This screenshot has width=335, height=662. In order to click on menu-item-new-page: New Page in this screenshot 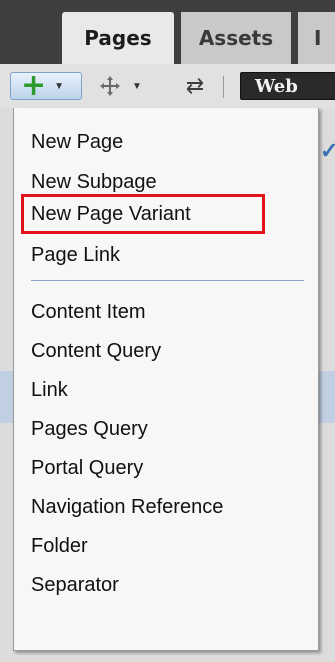, I will do `click(77, 142)`.